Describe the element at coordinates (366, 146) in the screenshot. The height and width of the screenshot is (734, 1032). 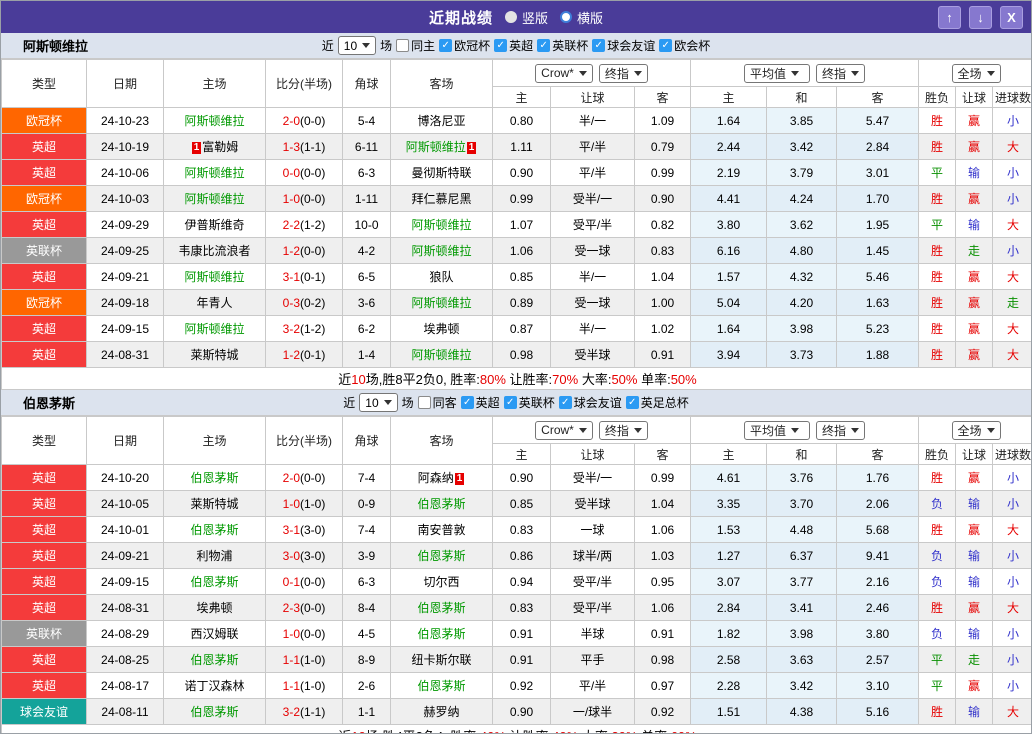
I see `corner-cell: 6-11` at that location.